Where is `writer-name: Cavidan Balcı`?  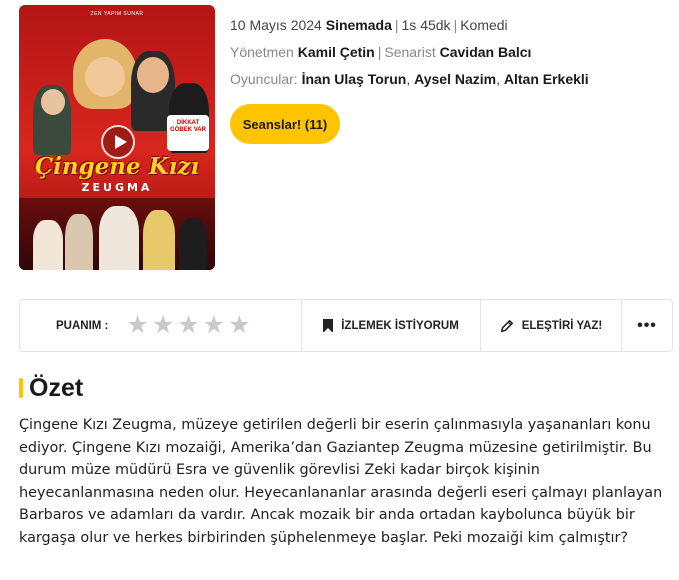 writer-name: Cavidan Balcı is located at coordinates (486, 52).